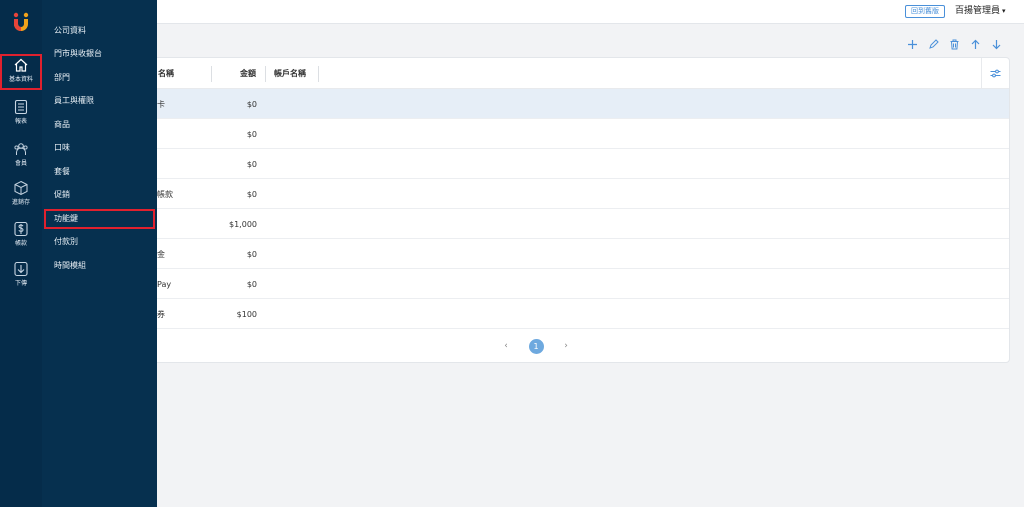 The image size is (1024, 507). What do you see at coordinates (20, 283) in the screenshot?
I see `sidebar-item-label: 下傳` at bounding box center [20, 283].